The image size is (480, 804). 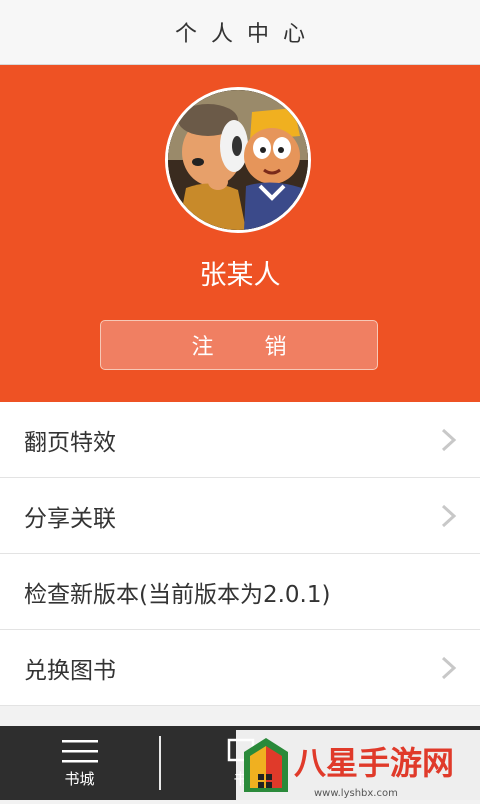 I want to click on menu-item-check-update: 检查新版本(当前版本为2.0.1), so click(x=240, y=592).